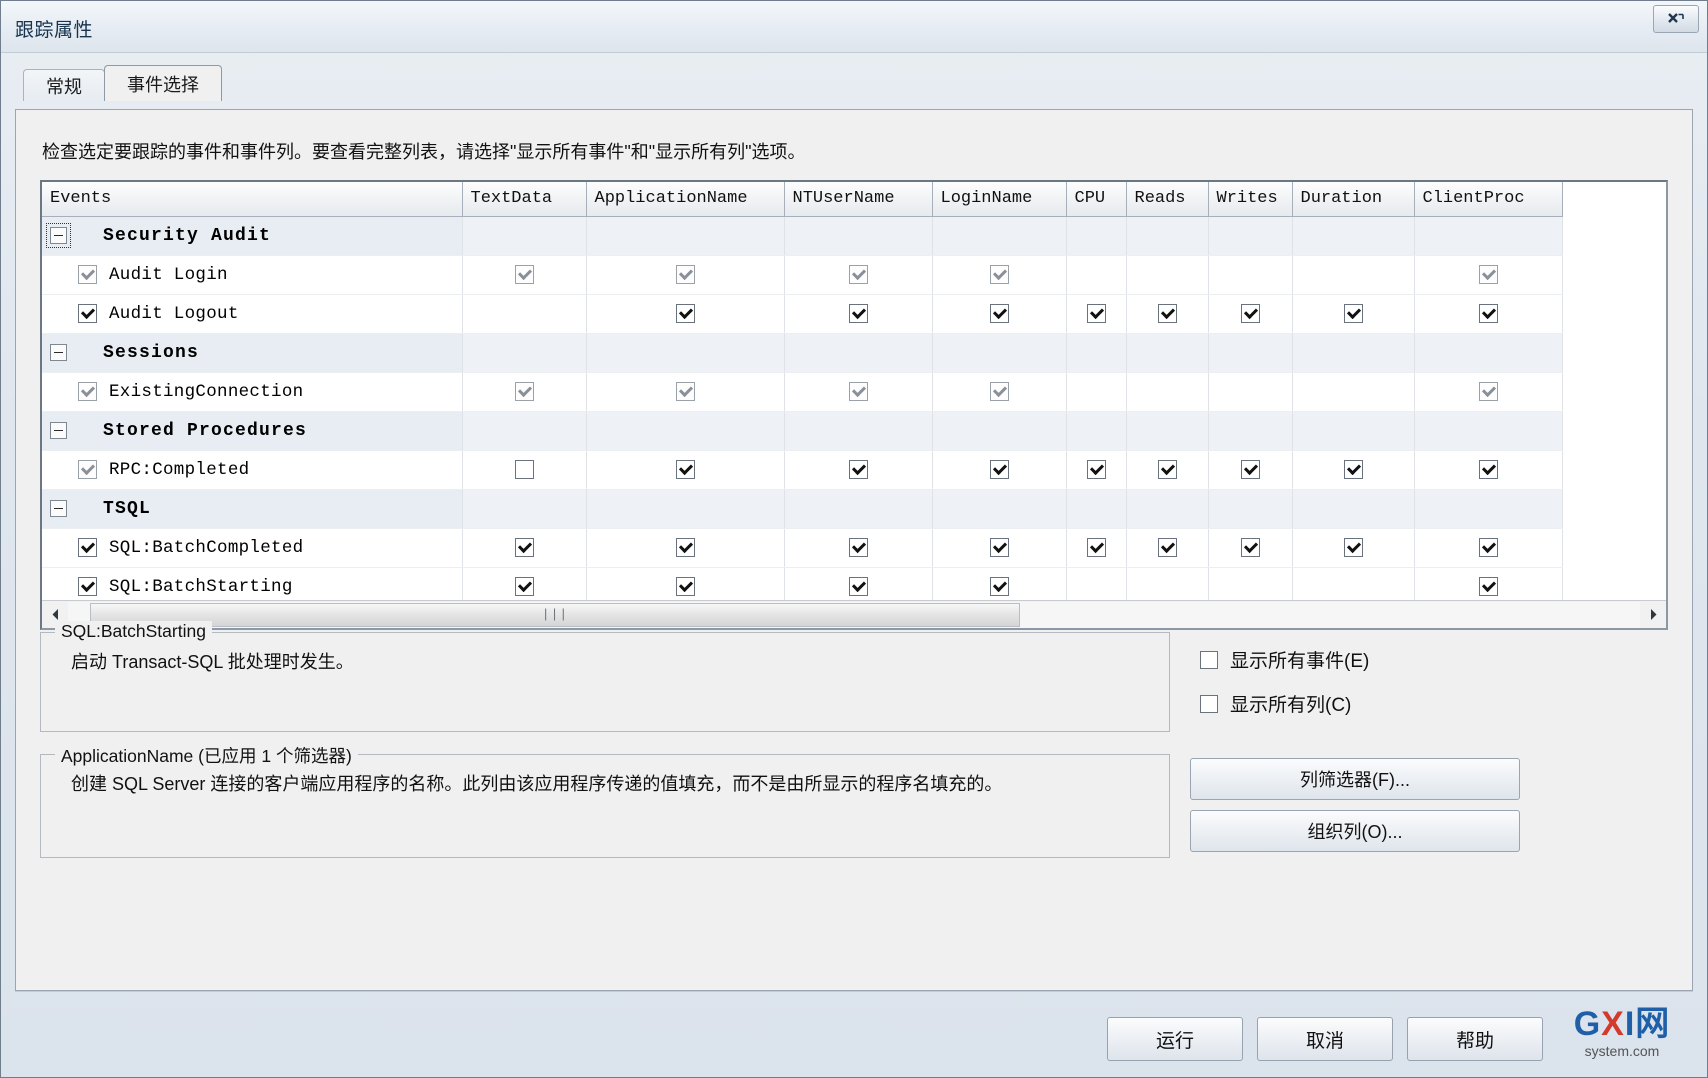 This screenshot has height=1078, width=1708. What do you see at coordinates (1475, 1039) in the screenshot?
I see `help-button: 帮助` at bounding box center [1475, 1039].